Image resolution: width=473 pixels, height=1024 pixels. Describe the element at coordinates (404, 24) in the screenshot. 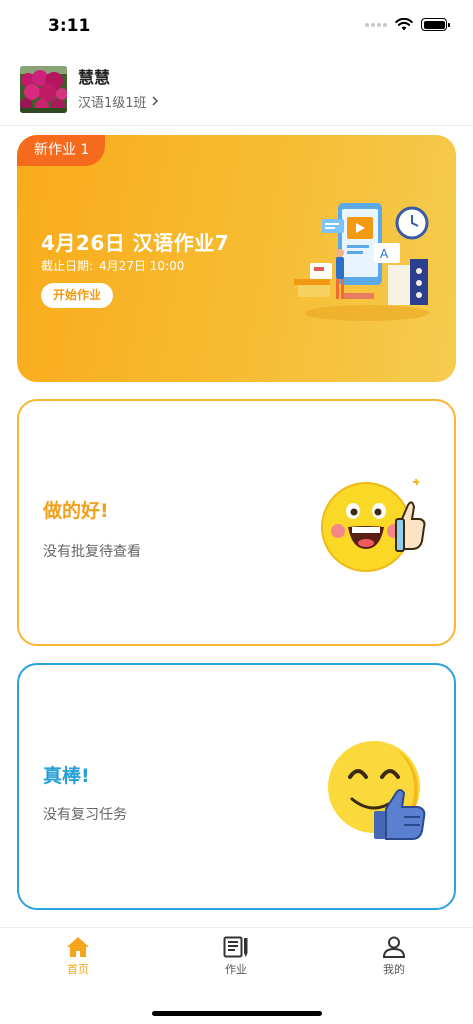

I see `wifi-icon` at that location.